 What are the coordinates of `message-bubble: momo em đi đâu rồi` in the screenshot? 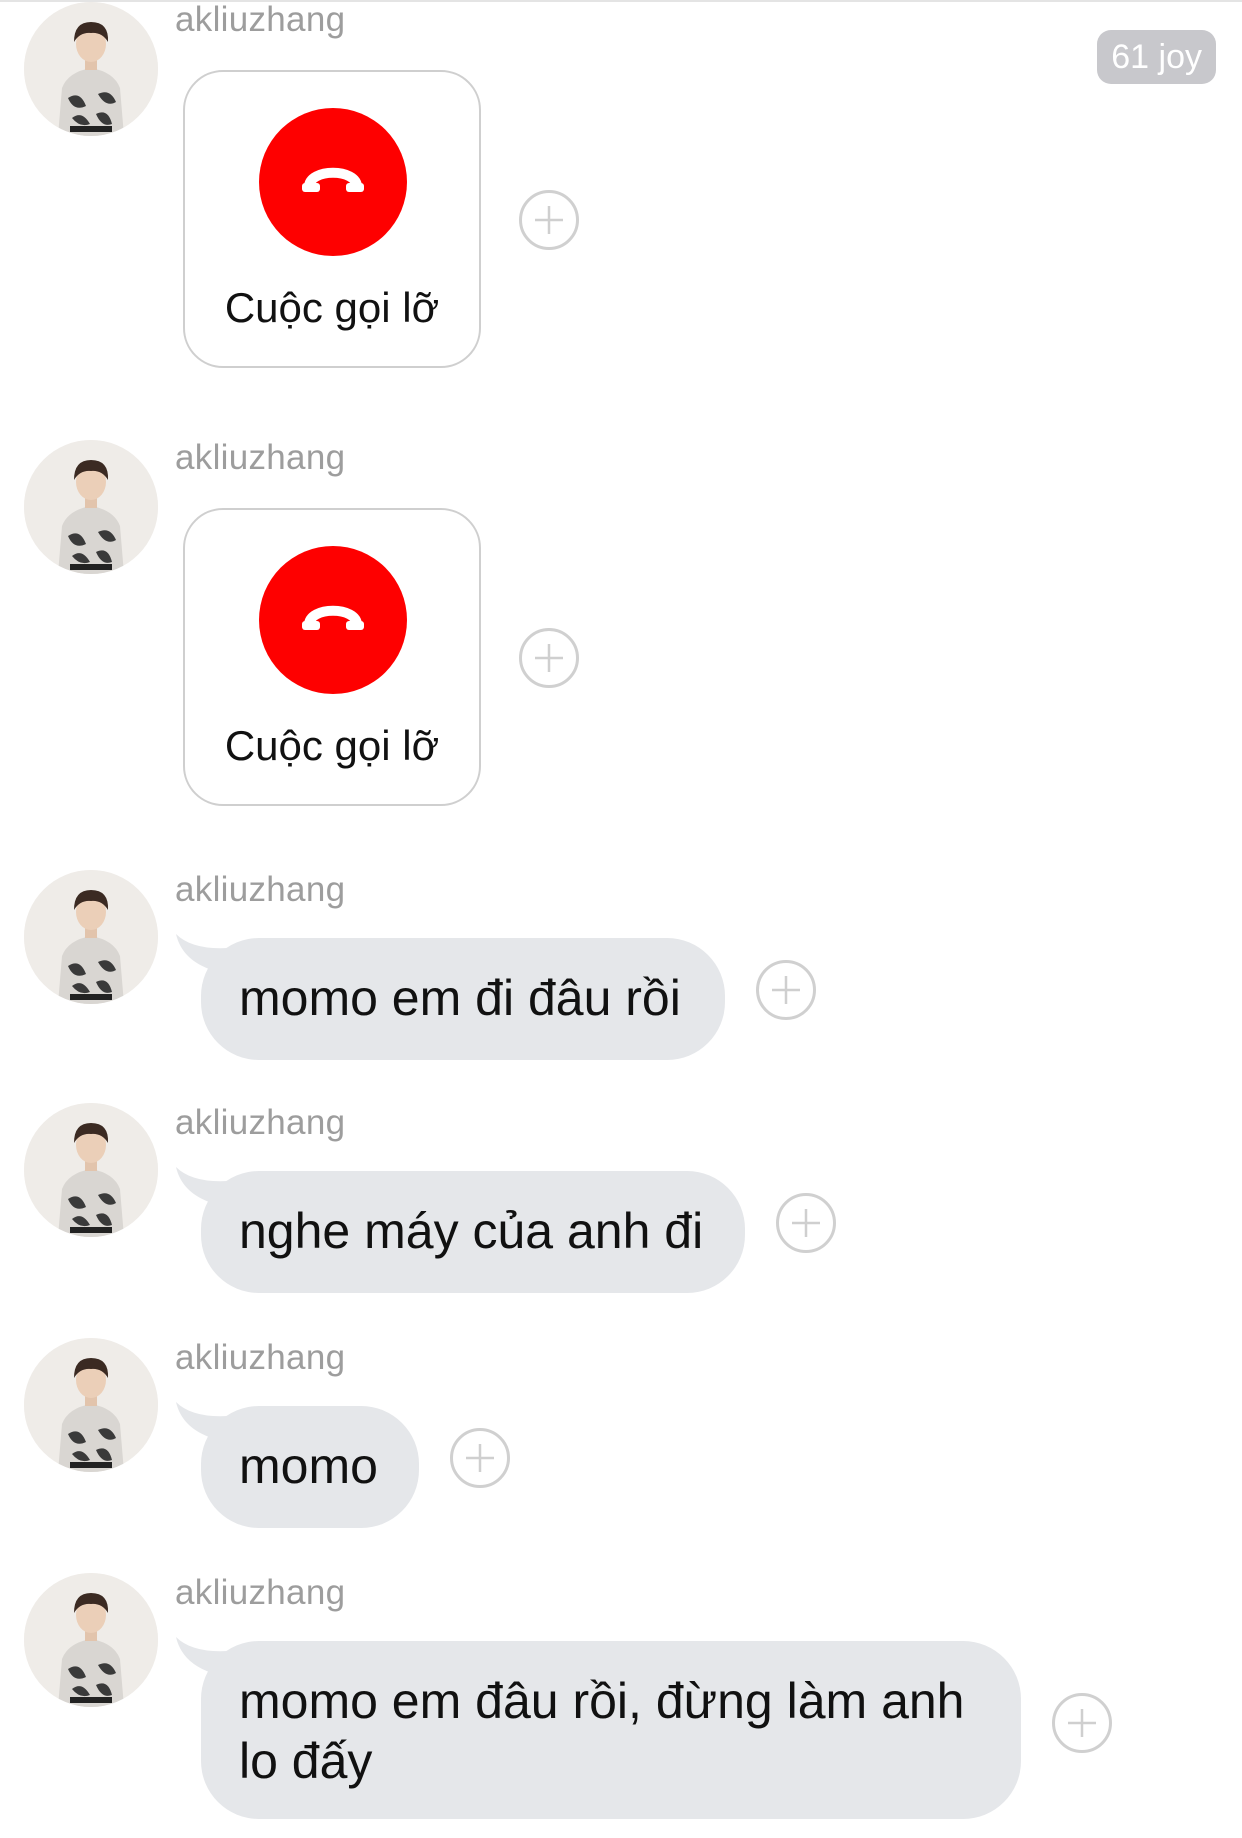 It's located at (463, 999).